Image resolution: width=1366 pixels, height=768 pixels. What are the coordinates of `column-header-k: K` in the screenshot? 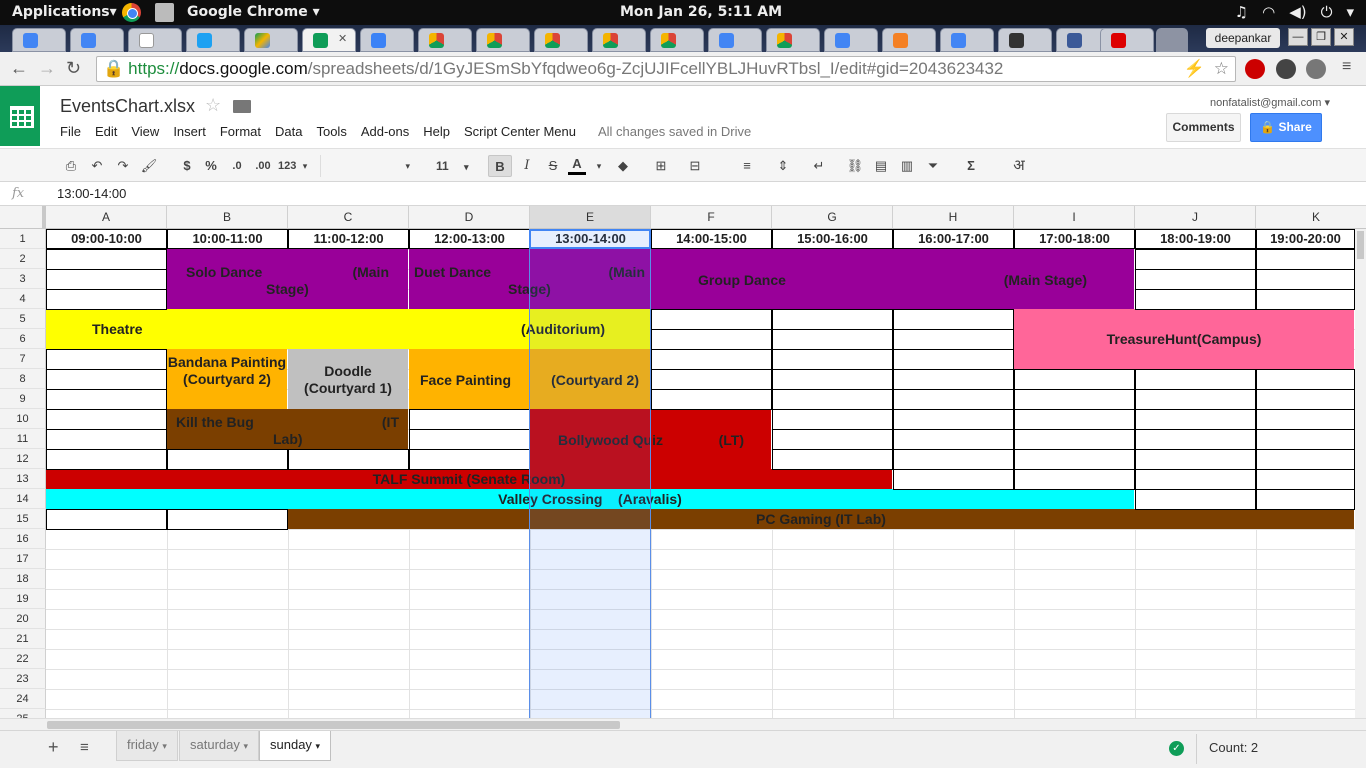 It's located at (1311, 217).